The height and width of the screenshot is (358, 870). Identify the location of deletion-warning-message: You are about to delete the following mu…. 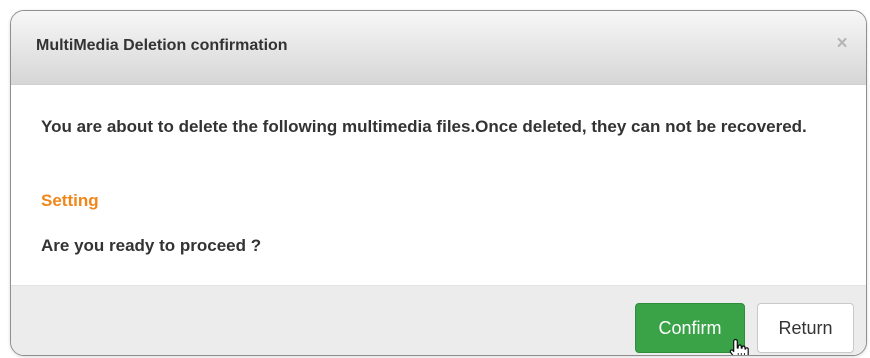
(424, 126).